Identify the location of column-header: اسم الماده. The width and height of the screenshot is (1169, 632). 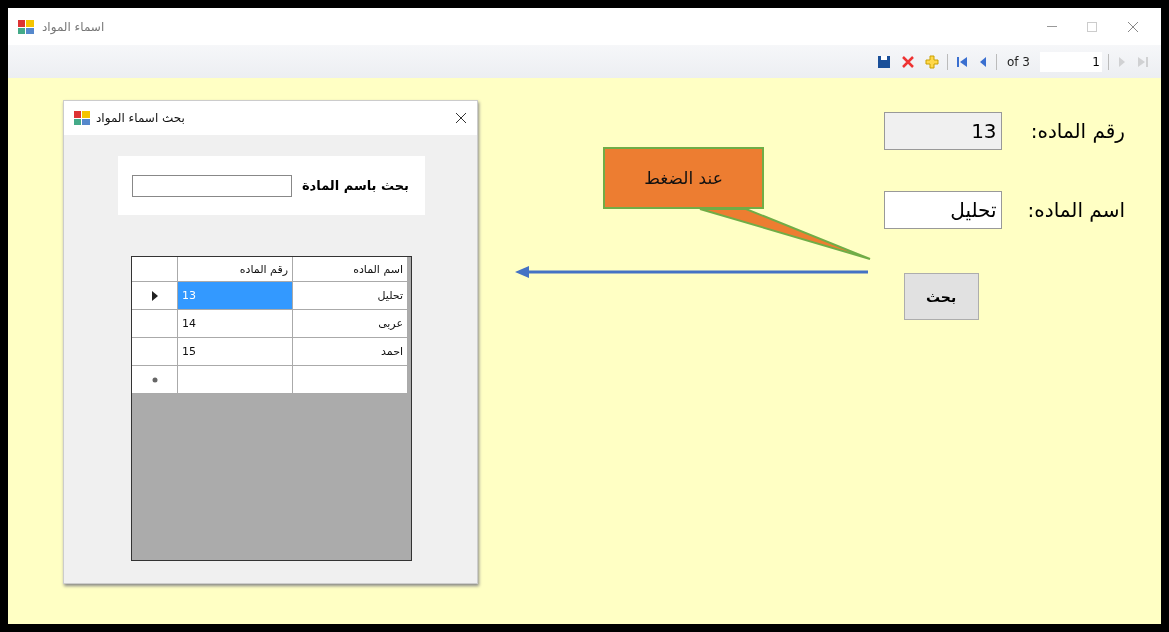
(350, 269).